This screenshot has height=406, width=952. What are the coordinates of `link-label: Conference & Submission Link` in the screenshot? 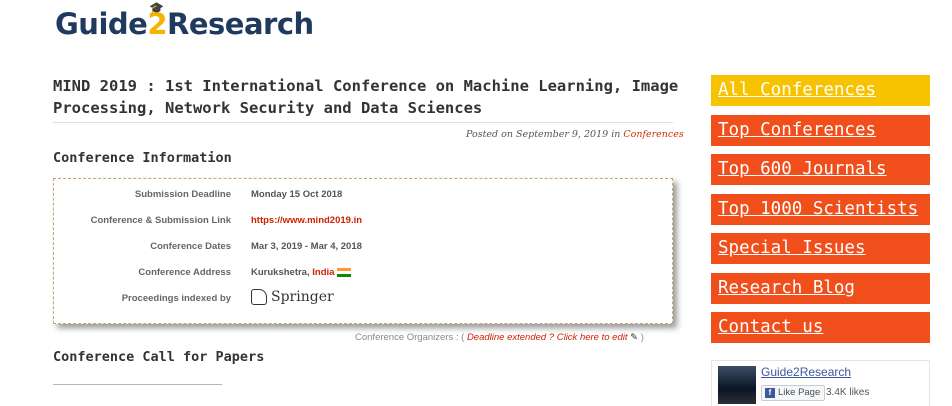 It's located at (160, 220).